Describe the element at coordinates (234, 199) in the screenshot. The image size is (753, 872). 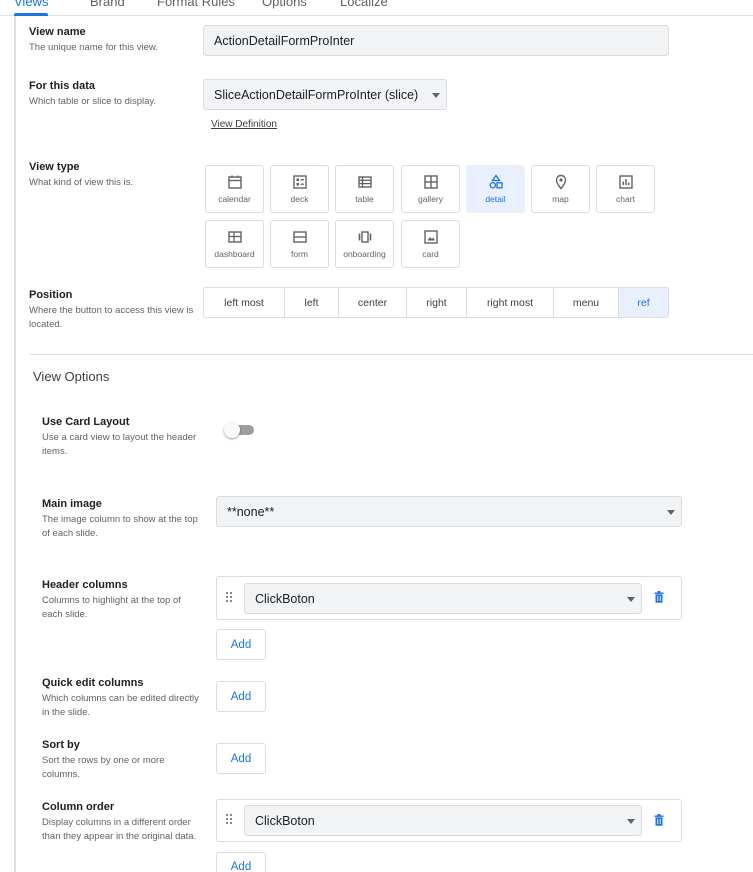
I see `view-type-calendar-label: calendar` at that location.